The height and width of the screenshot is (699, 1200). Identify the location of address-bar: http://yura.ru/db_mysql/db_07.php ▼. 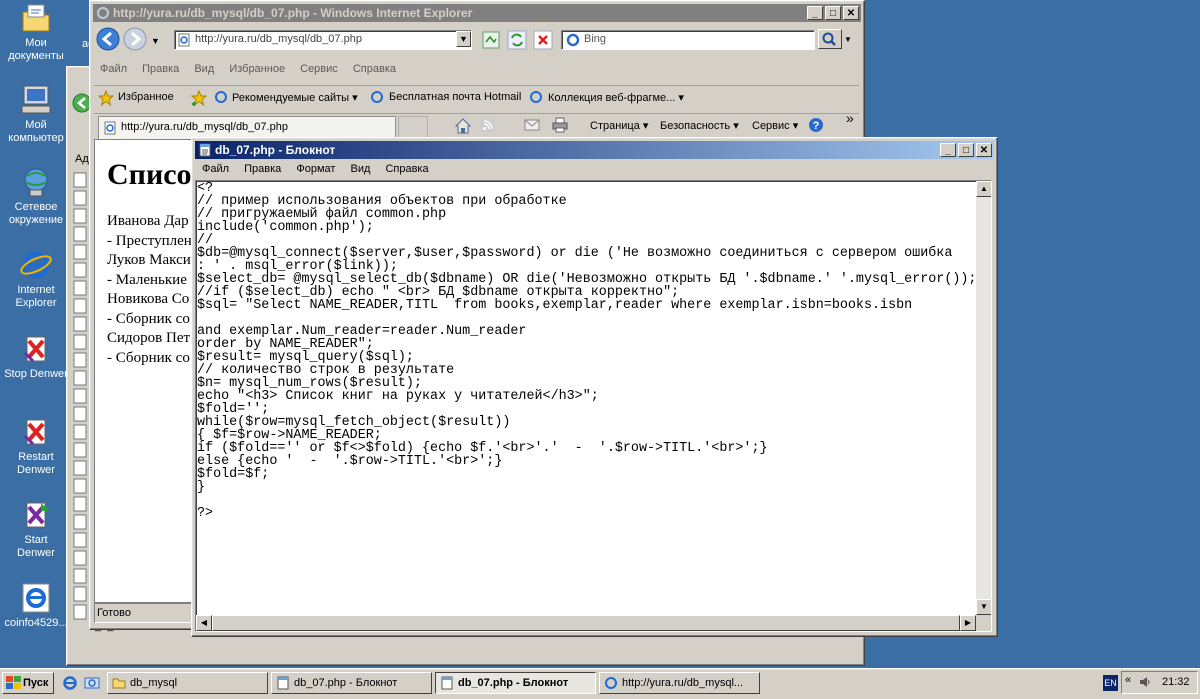
(323, 40).